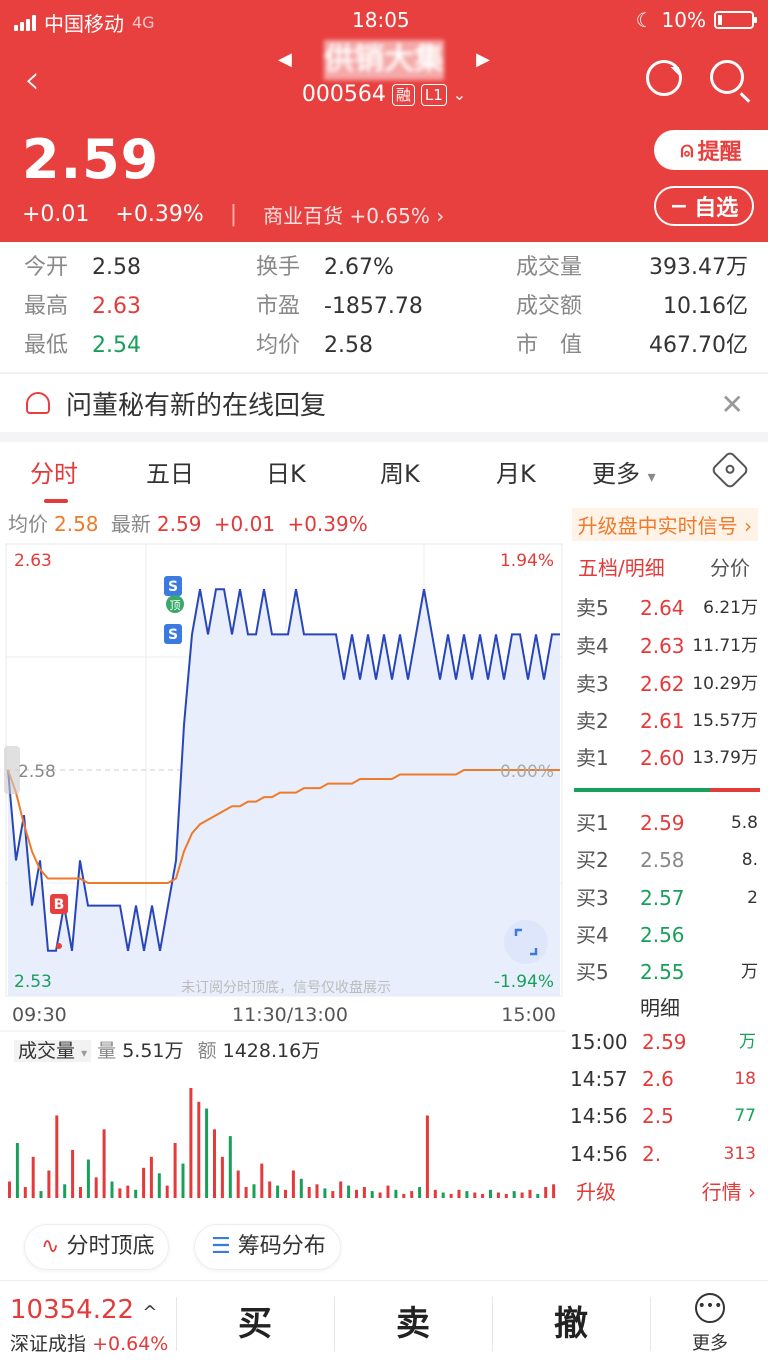 The height and width of the screenshot is (1367, 768). I want to click on tab-daily-k: 日K, so click(286, 471).